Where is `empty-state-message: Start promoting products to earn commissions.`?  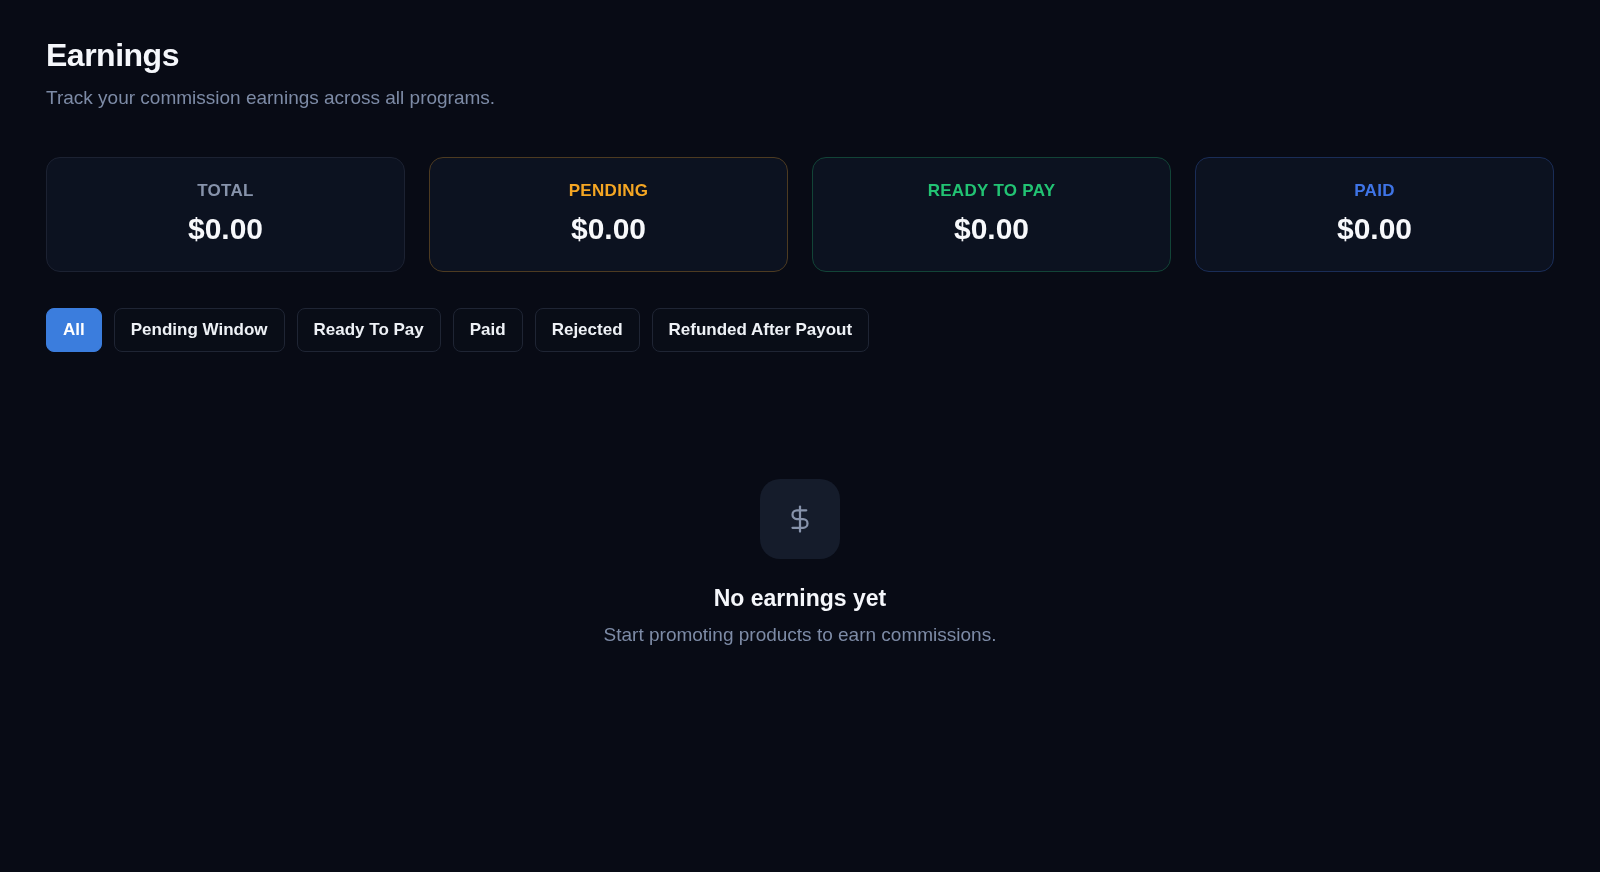
empty-state-message: Start promoting products to earn commissions. is located at coordinates (800, 635).